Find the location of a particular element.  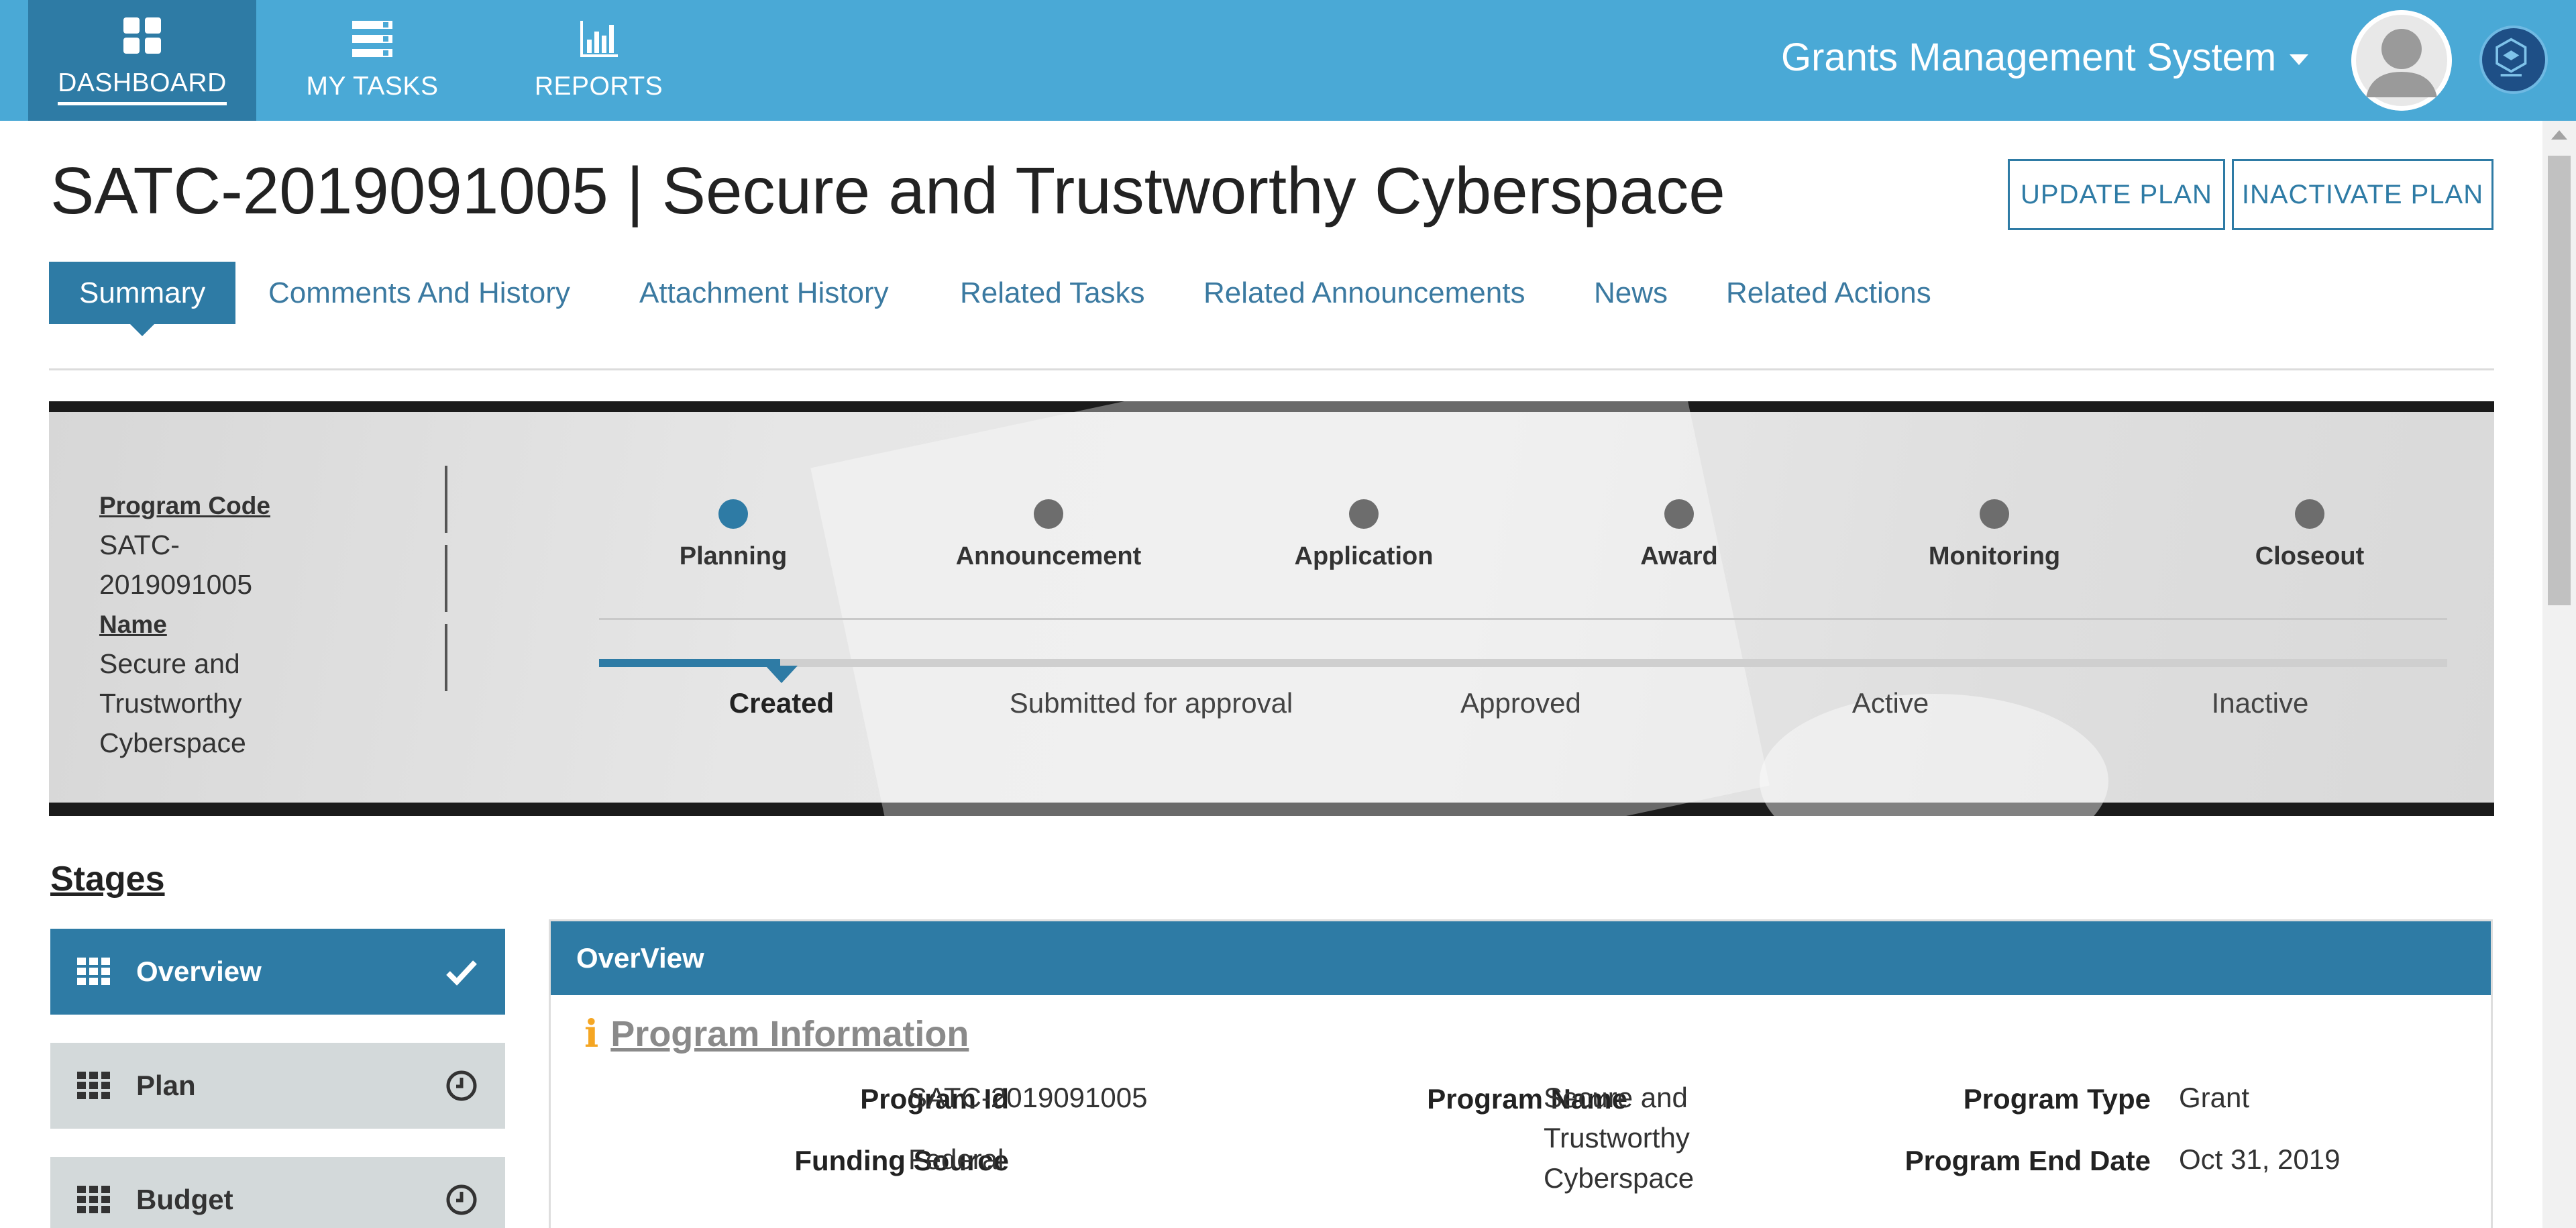

stage-closeout: Closeout is located at coordinates (2309, 535).